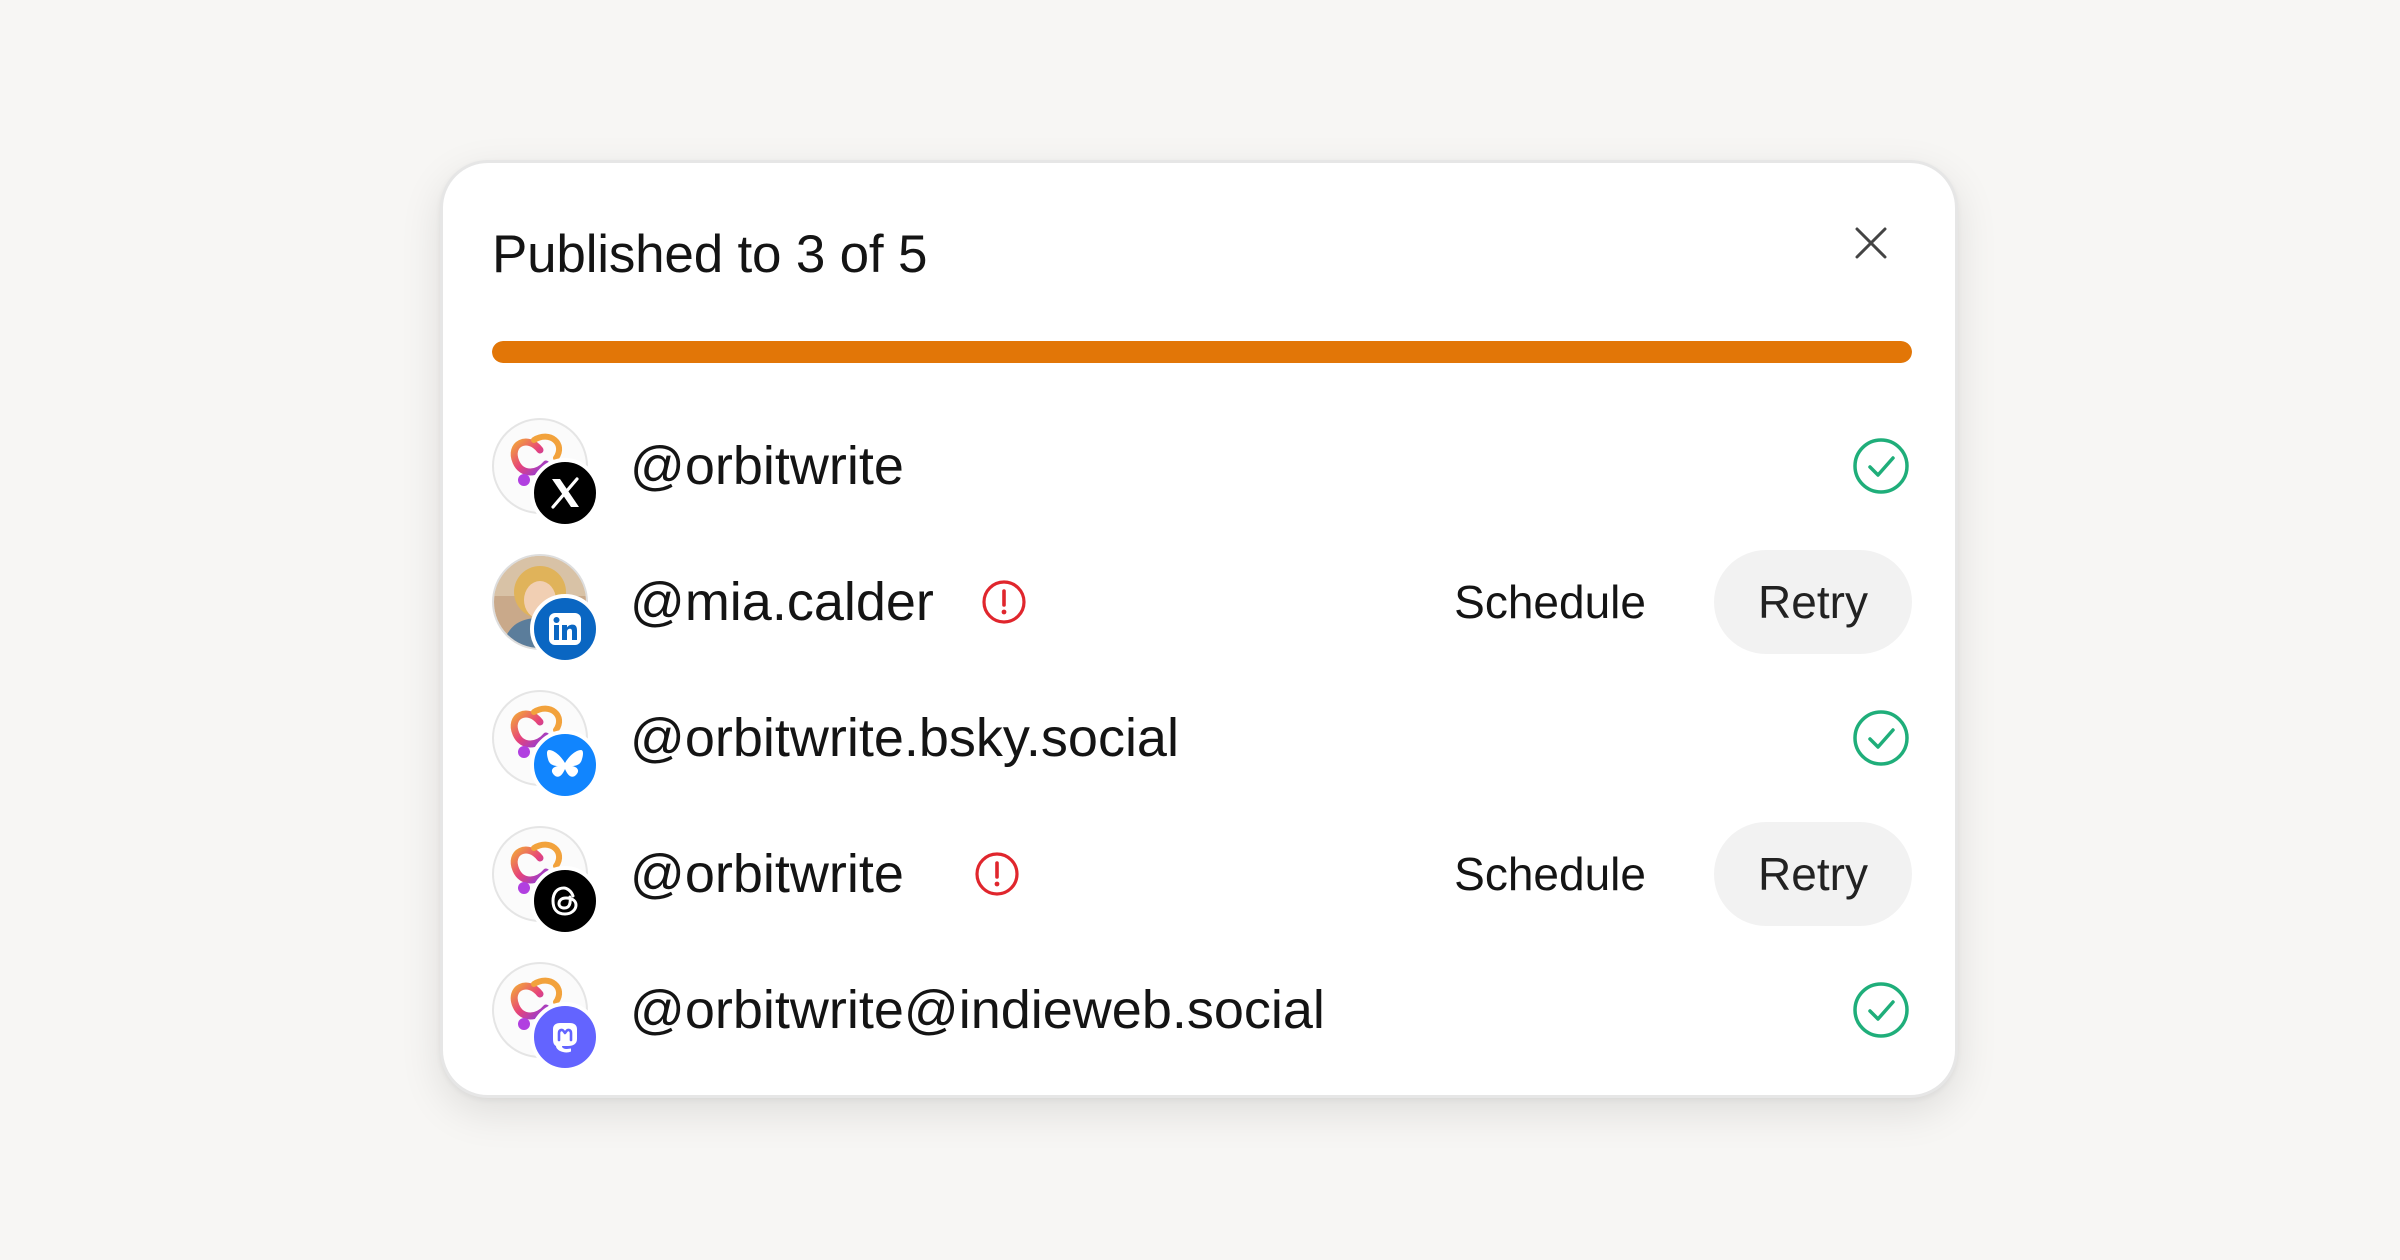 The width and height of the screenshot is (2400, 1260). Describe the element at coordinates (1202, 877) in the screenshot. I see `account-row: @orbitwrite Schedule Retry` at that location.